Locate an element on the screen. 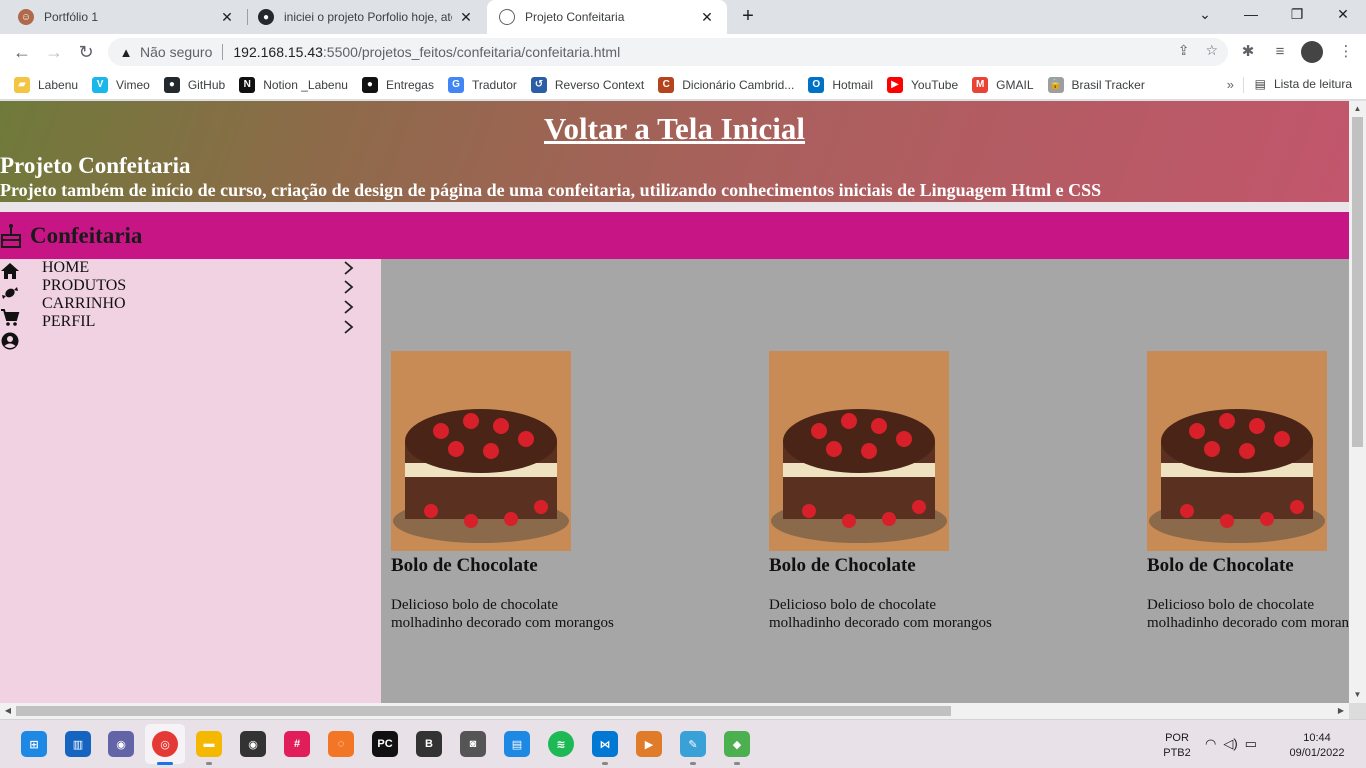  tab-portfolio: ☺ Portfólio 1 ✕ is located at coordinates (123, 17).